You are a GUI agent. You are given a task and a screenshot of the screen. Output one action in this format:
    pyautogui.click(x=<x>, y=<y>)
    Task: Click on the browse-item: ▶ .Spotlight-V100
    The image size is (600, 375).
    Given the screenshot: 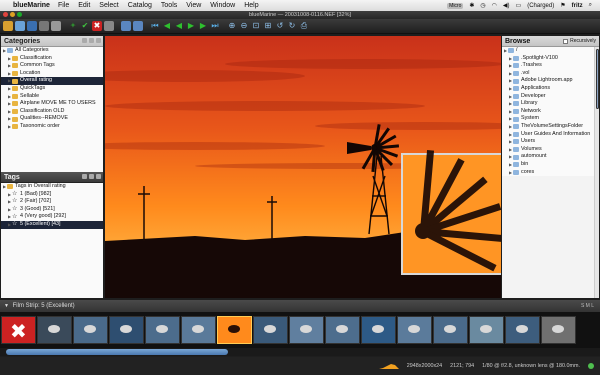 What is the action you would take?
    pyautogui.click(x=550, y=59)
    